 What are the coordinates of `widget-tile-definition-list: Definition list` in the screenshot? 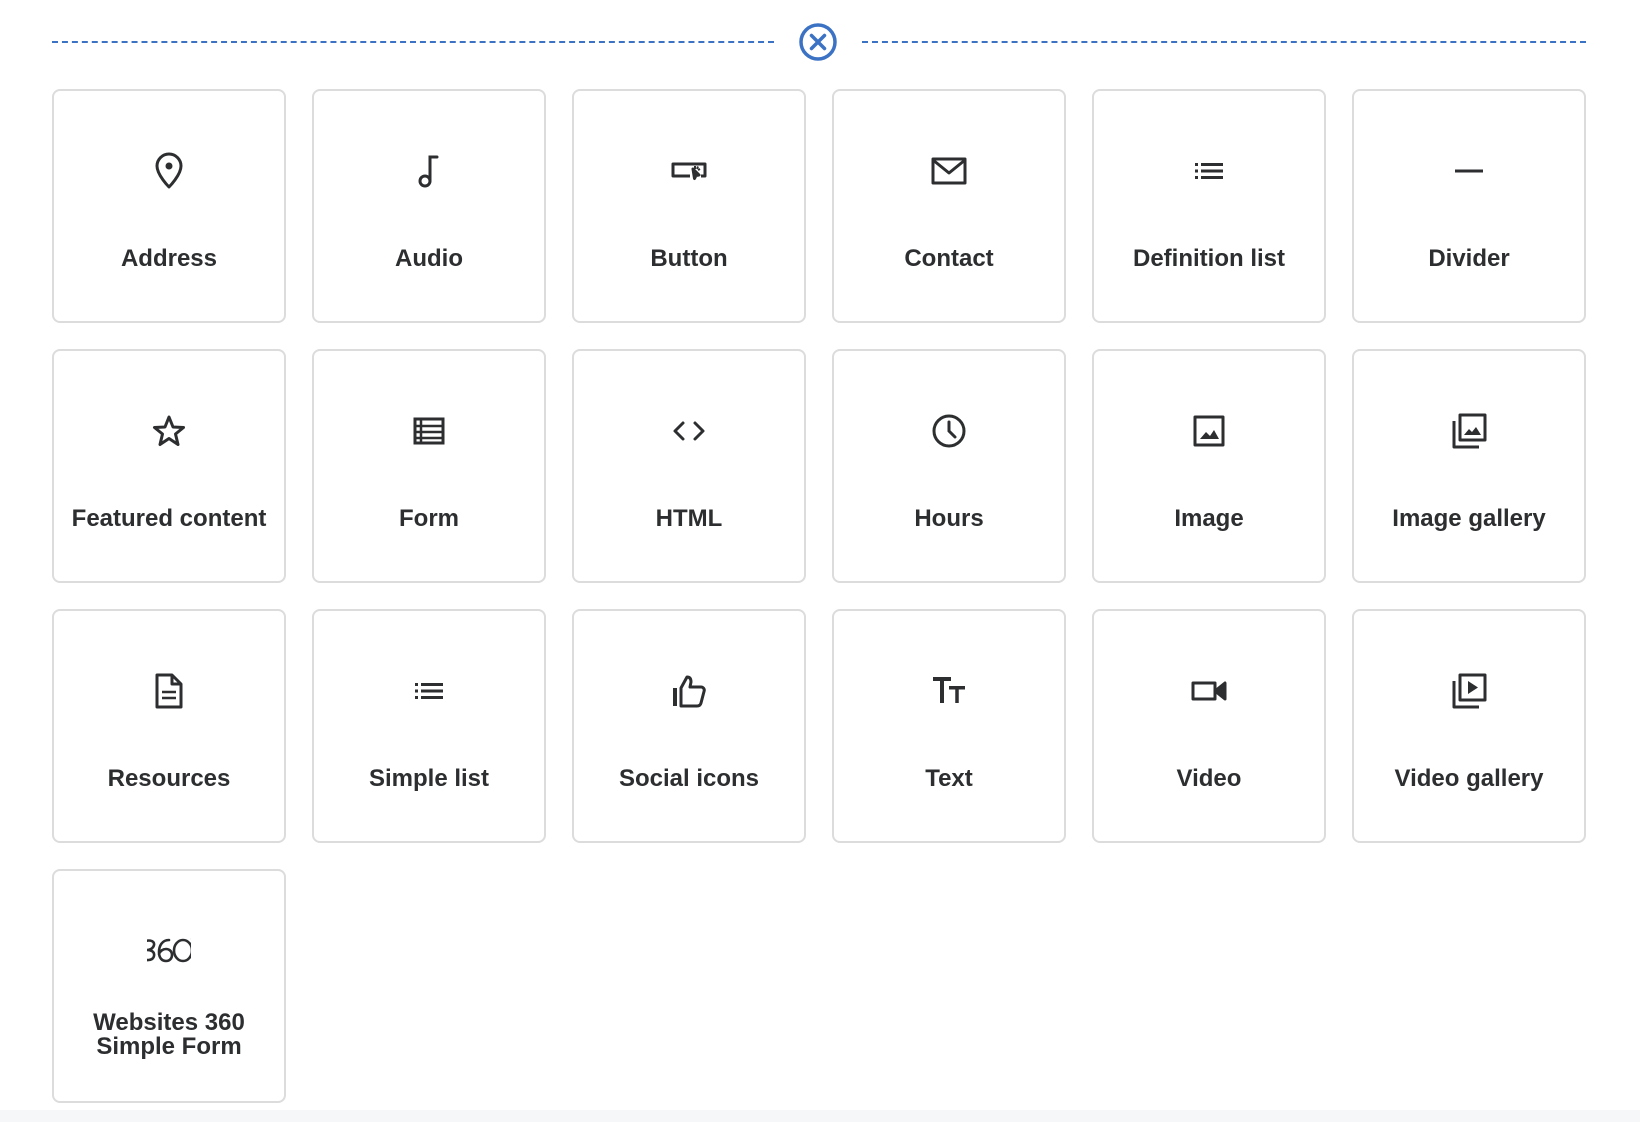 It's located at (1209, 206).